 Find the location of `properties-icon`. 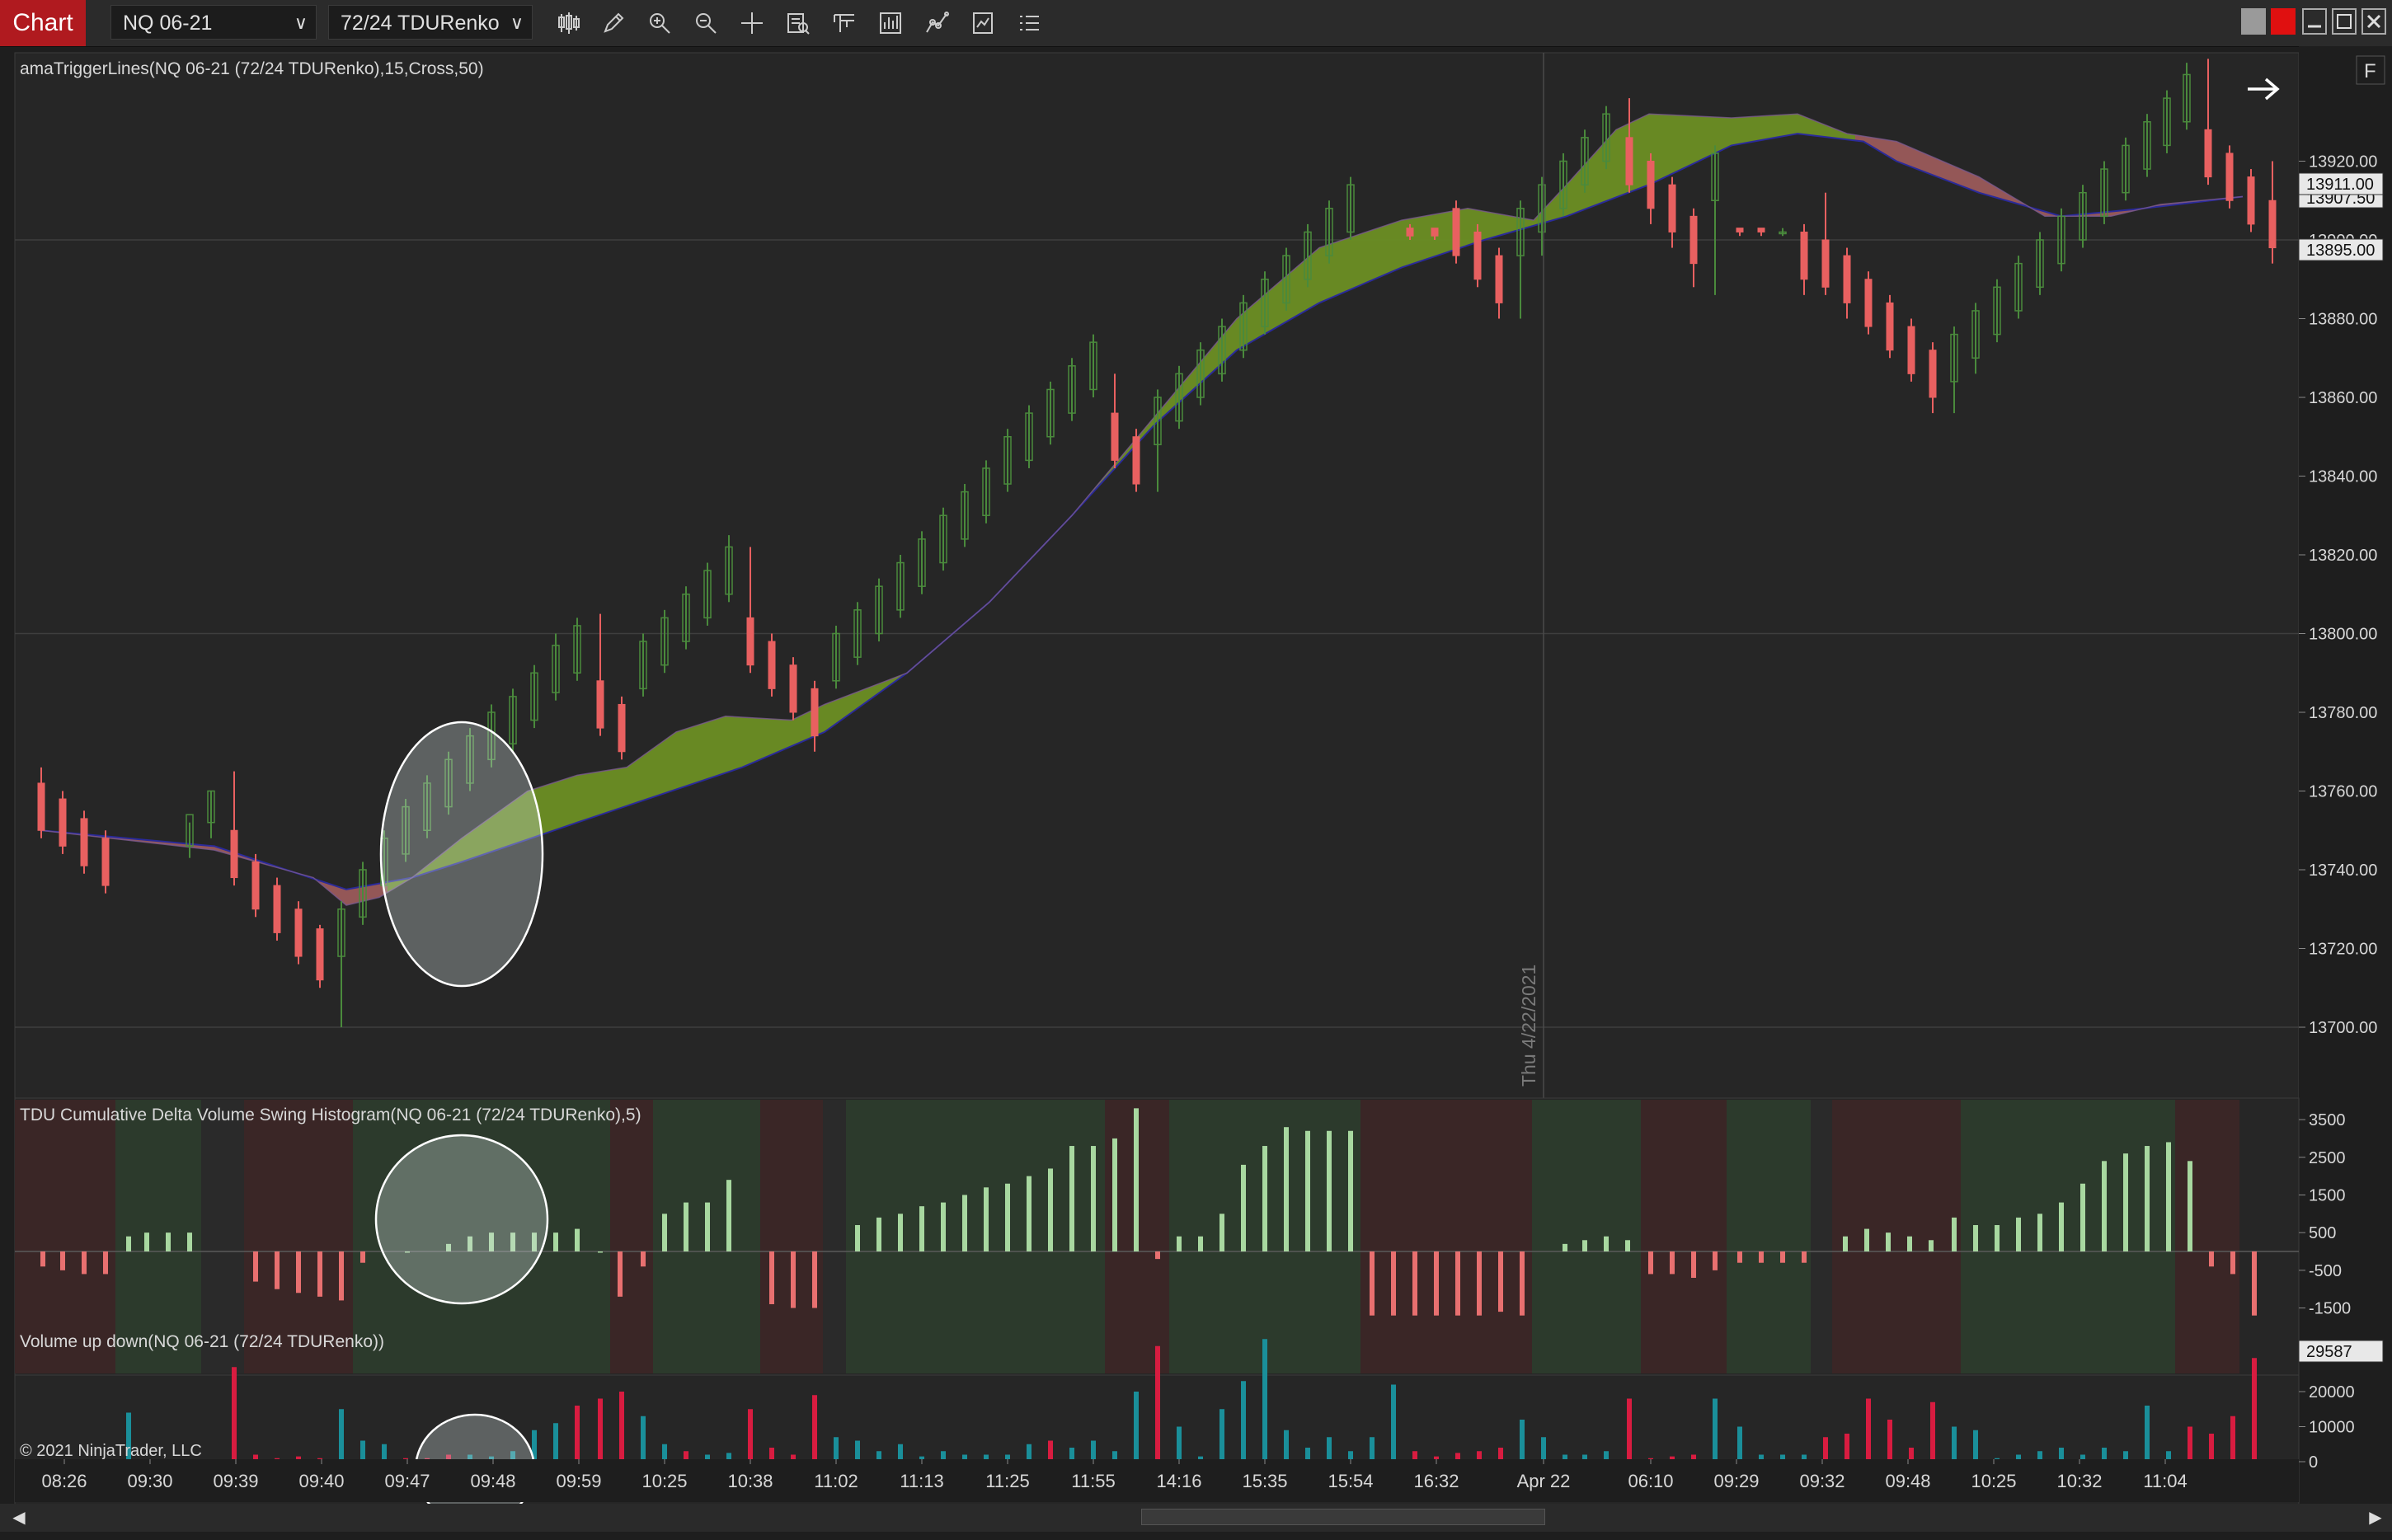

properties-icon is located at coordinates (844, 24).